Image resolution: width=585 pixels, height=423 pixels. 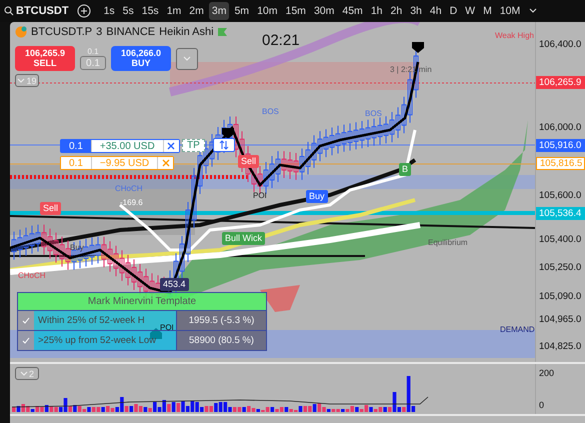 What do you see at coordinates (131, 203) in the screenshot?
I see `chart-annotation: -169.6` at bounding box center [131, 203].